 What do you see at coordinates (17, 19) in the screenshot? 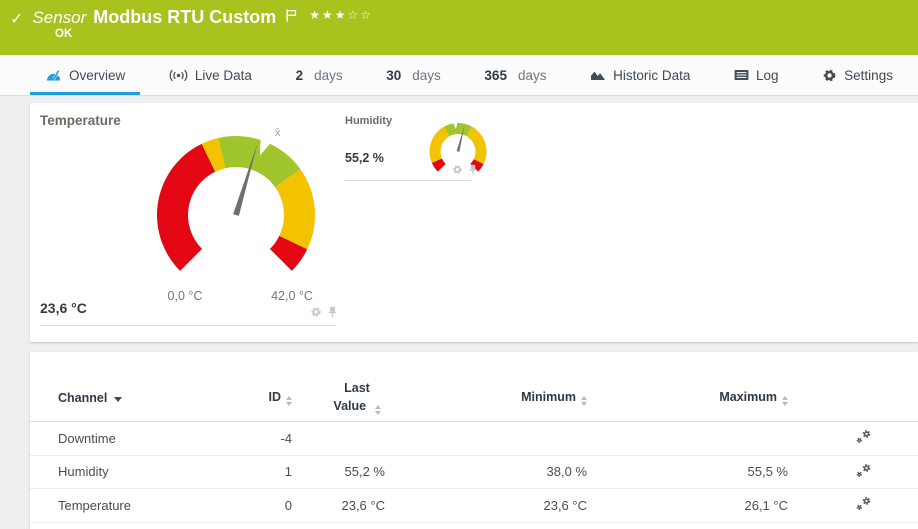
I see `status-check-icon: ✓` at bounding box center [17, 19].